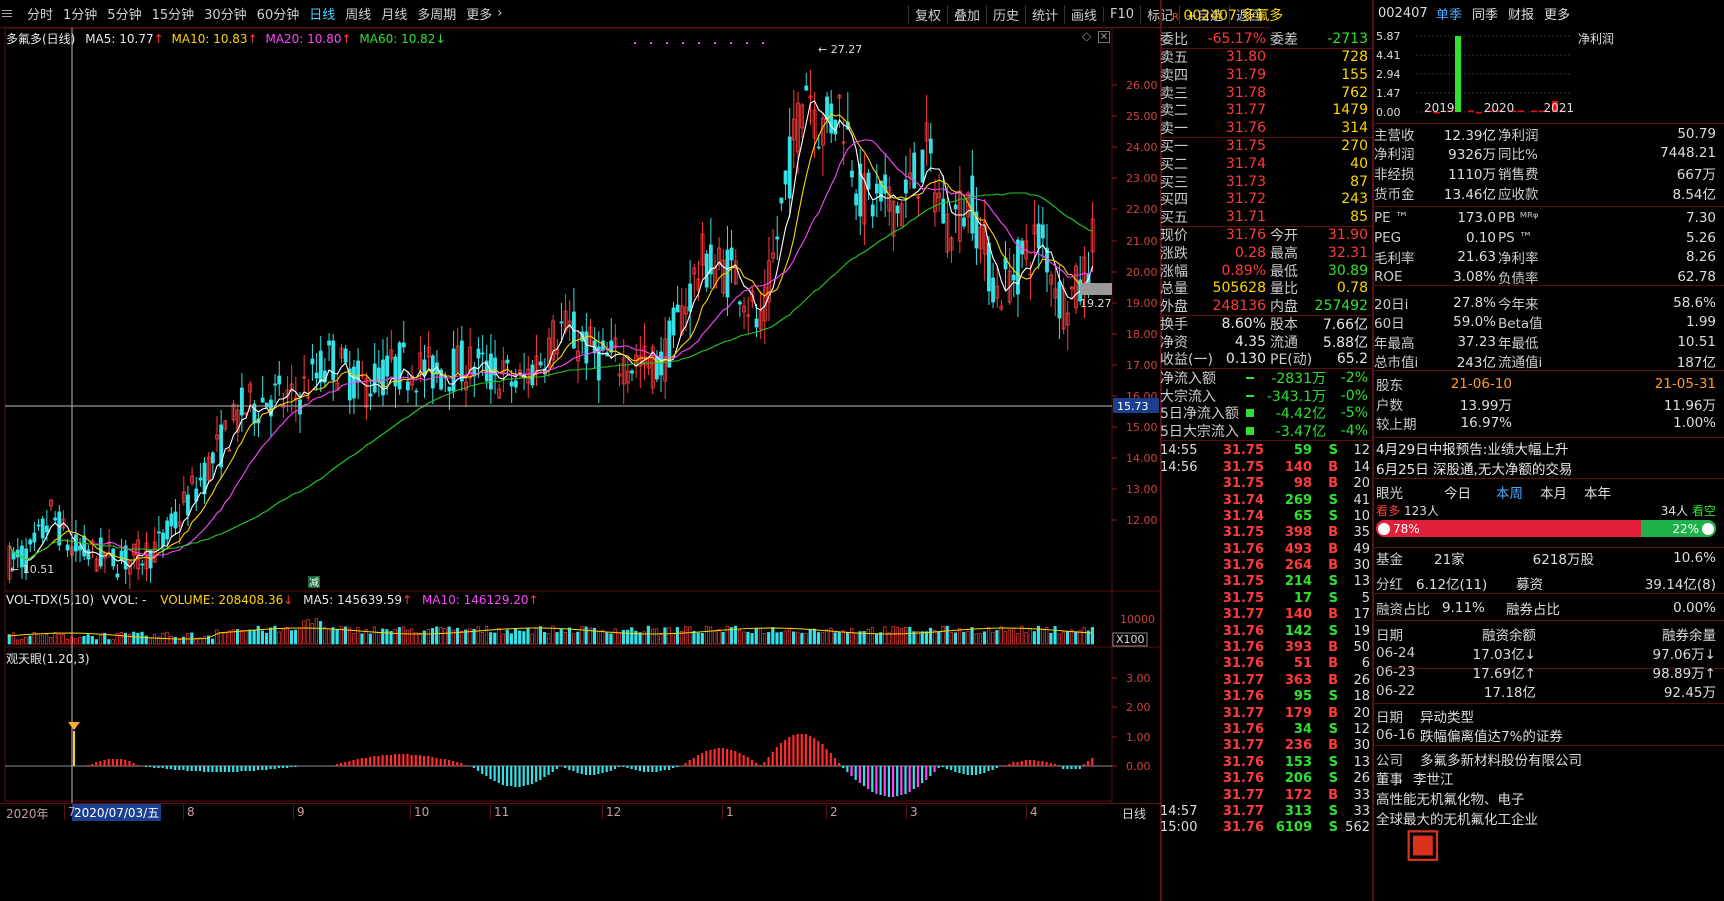 The width and height of the screenshot is (1724, 901). Describe the element at coordinates (1389, 761) in the screenshot. I see `company-field: 公司` at that location.